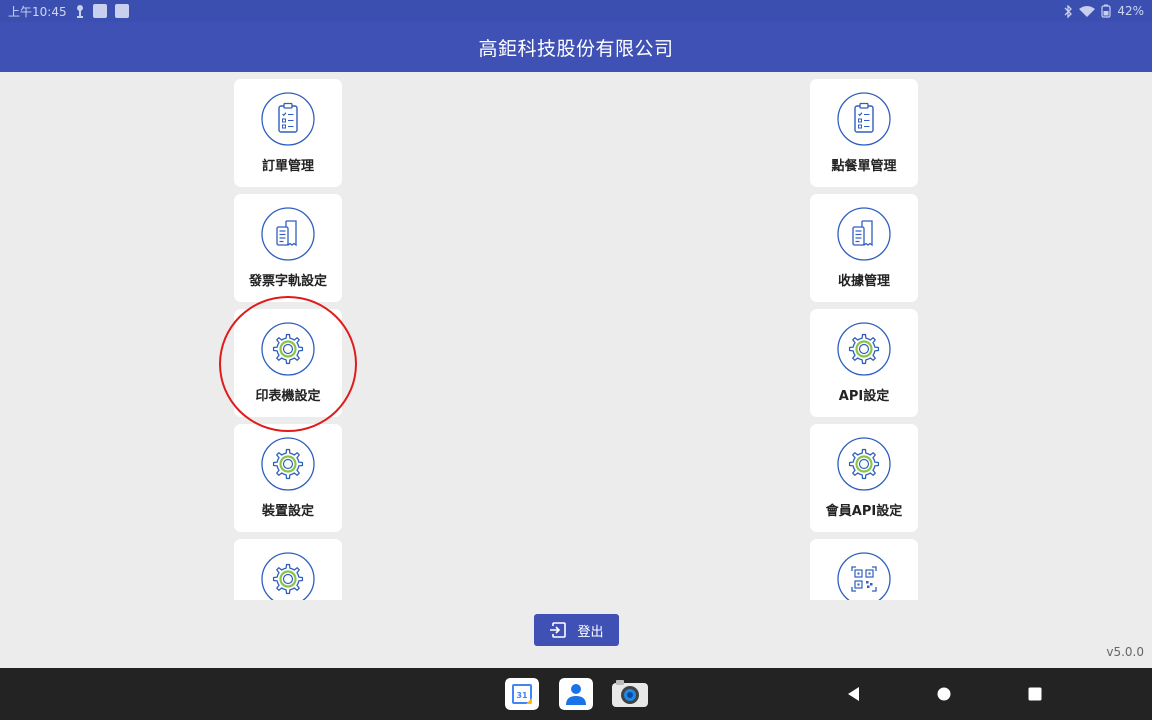  I want to click on status-right: 42%, so click(1103, 11).